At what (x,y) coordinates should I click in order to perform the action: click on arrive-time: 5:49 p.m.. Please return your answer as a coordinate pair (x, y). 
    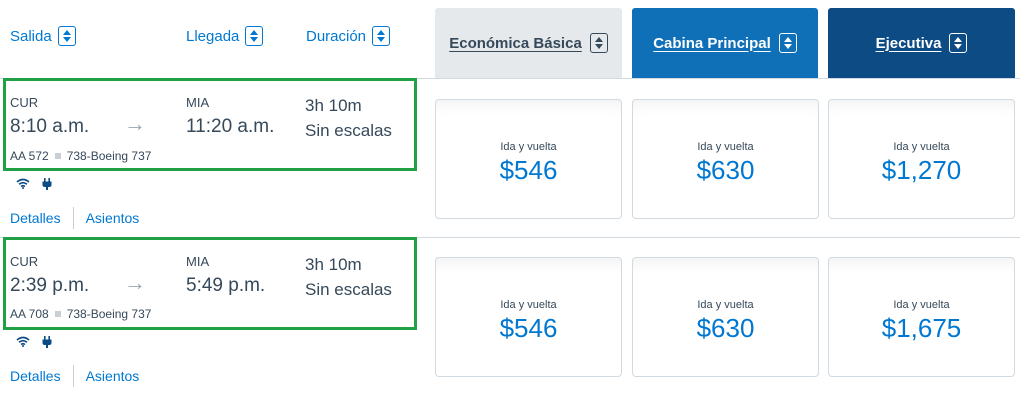
    Looking at the image, I should click on (226, 285).